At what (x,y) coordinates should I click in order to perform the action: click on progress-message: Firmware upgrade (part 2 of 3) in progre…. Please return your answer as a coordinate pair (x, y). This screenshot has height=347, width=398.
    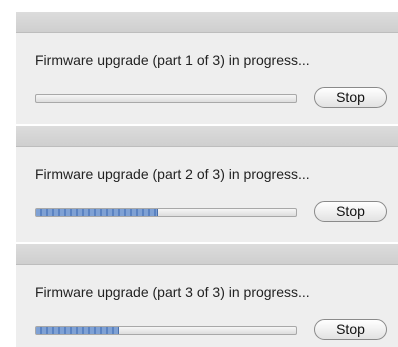
    Looking at the image, I should click on (172, 174).